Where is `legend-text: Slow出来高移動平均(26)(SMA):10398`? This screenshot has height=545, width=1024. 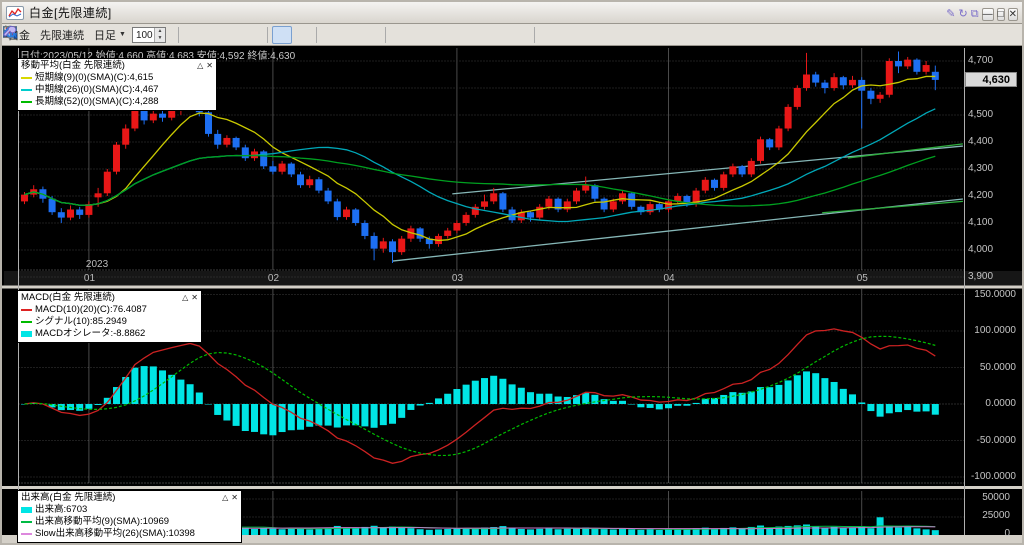 legend-text: Slow出来高移動平均(26)(SMA):10398 is located at coordinates (115, 533).